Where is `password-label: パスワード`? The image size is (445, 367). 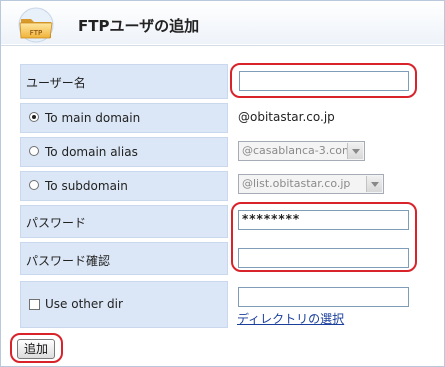
password-label: パスワード is located at coordinates (56, 223).